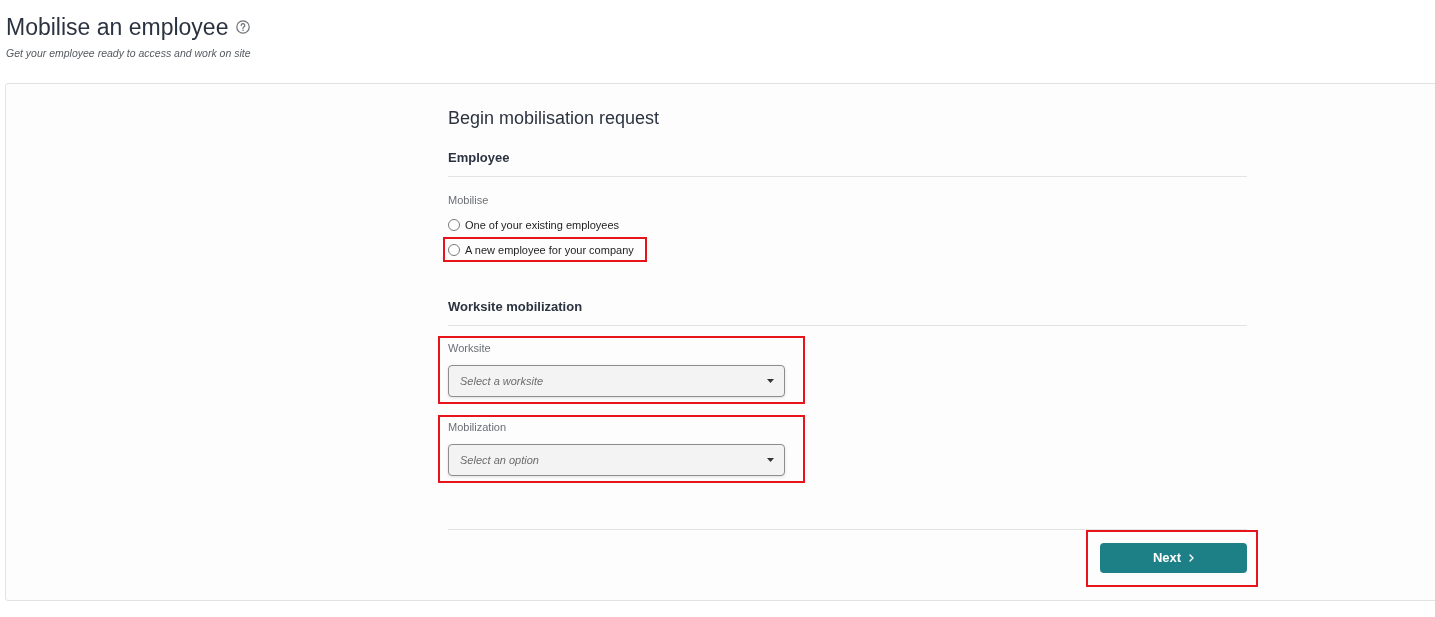  What do you see at coordinates (243, 27) in the screenshot?
I see `help-icon` at bounding box center [243, 27].